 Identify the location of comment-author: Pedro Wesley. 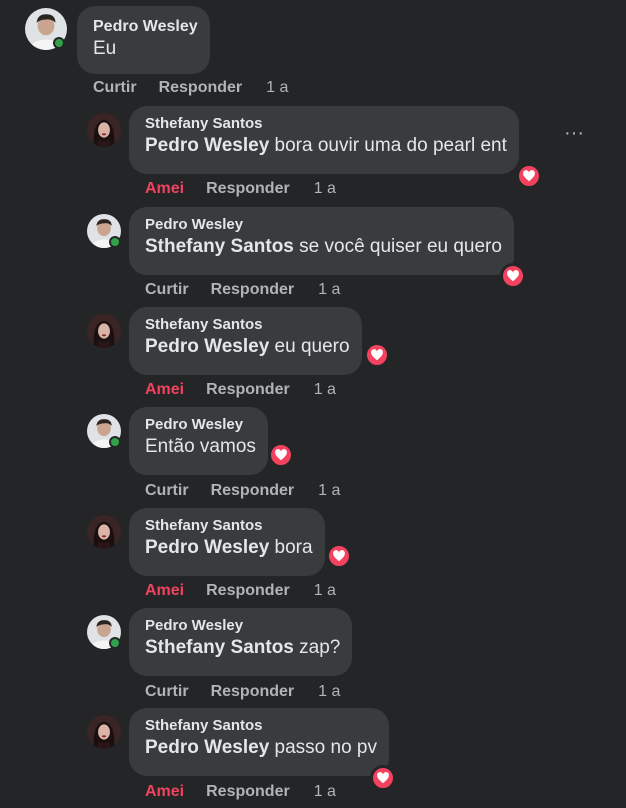
(145, 27).